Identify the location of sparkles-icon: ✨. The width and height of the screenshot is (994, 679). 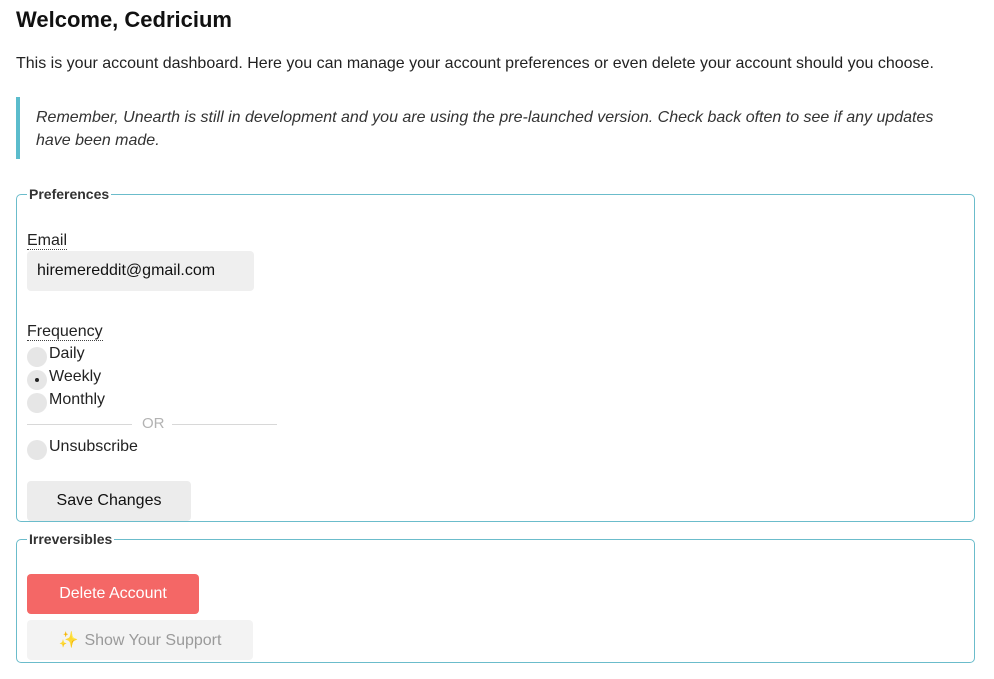
(68, 640).